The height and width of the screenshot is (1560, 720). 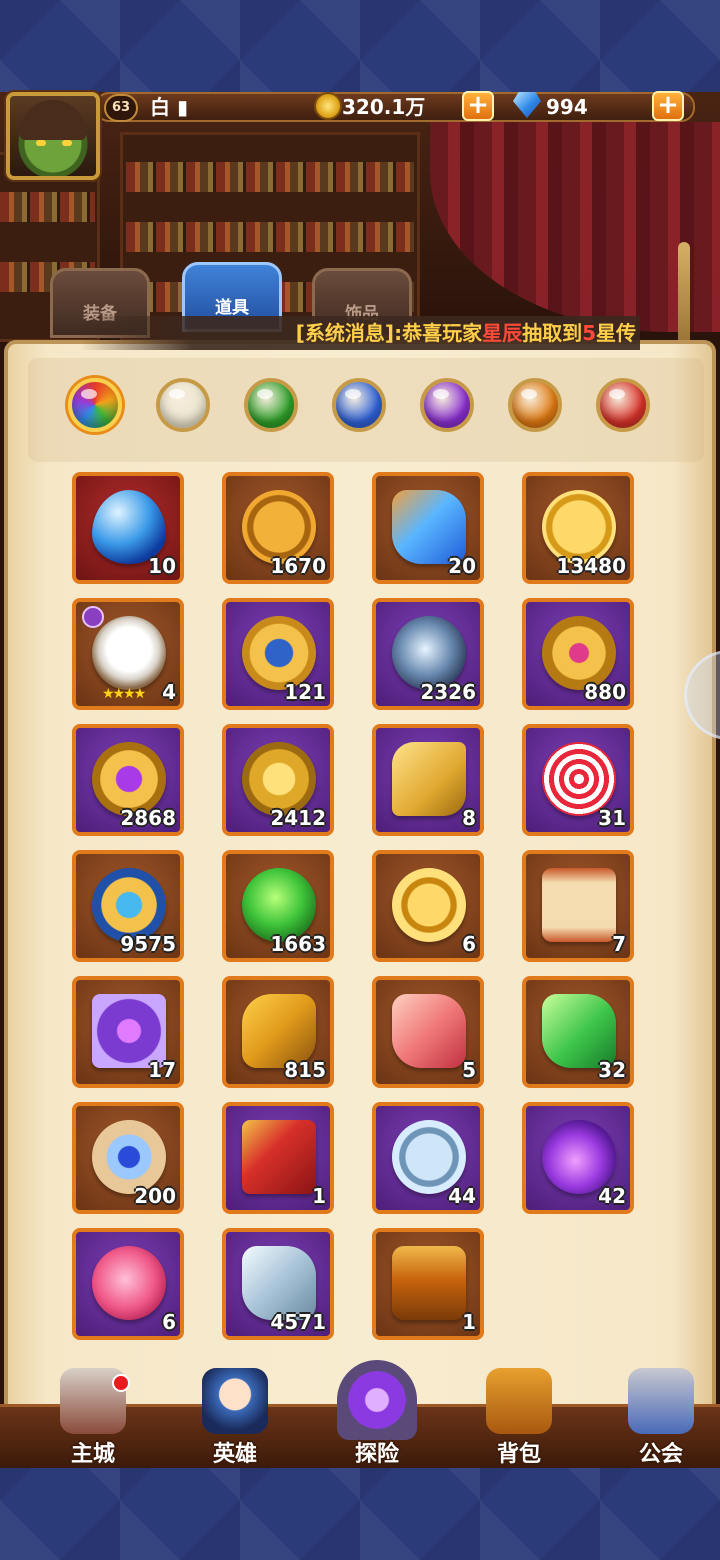 I want to click on nav-portal: 探险, so click(x=377, y=1414).